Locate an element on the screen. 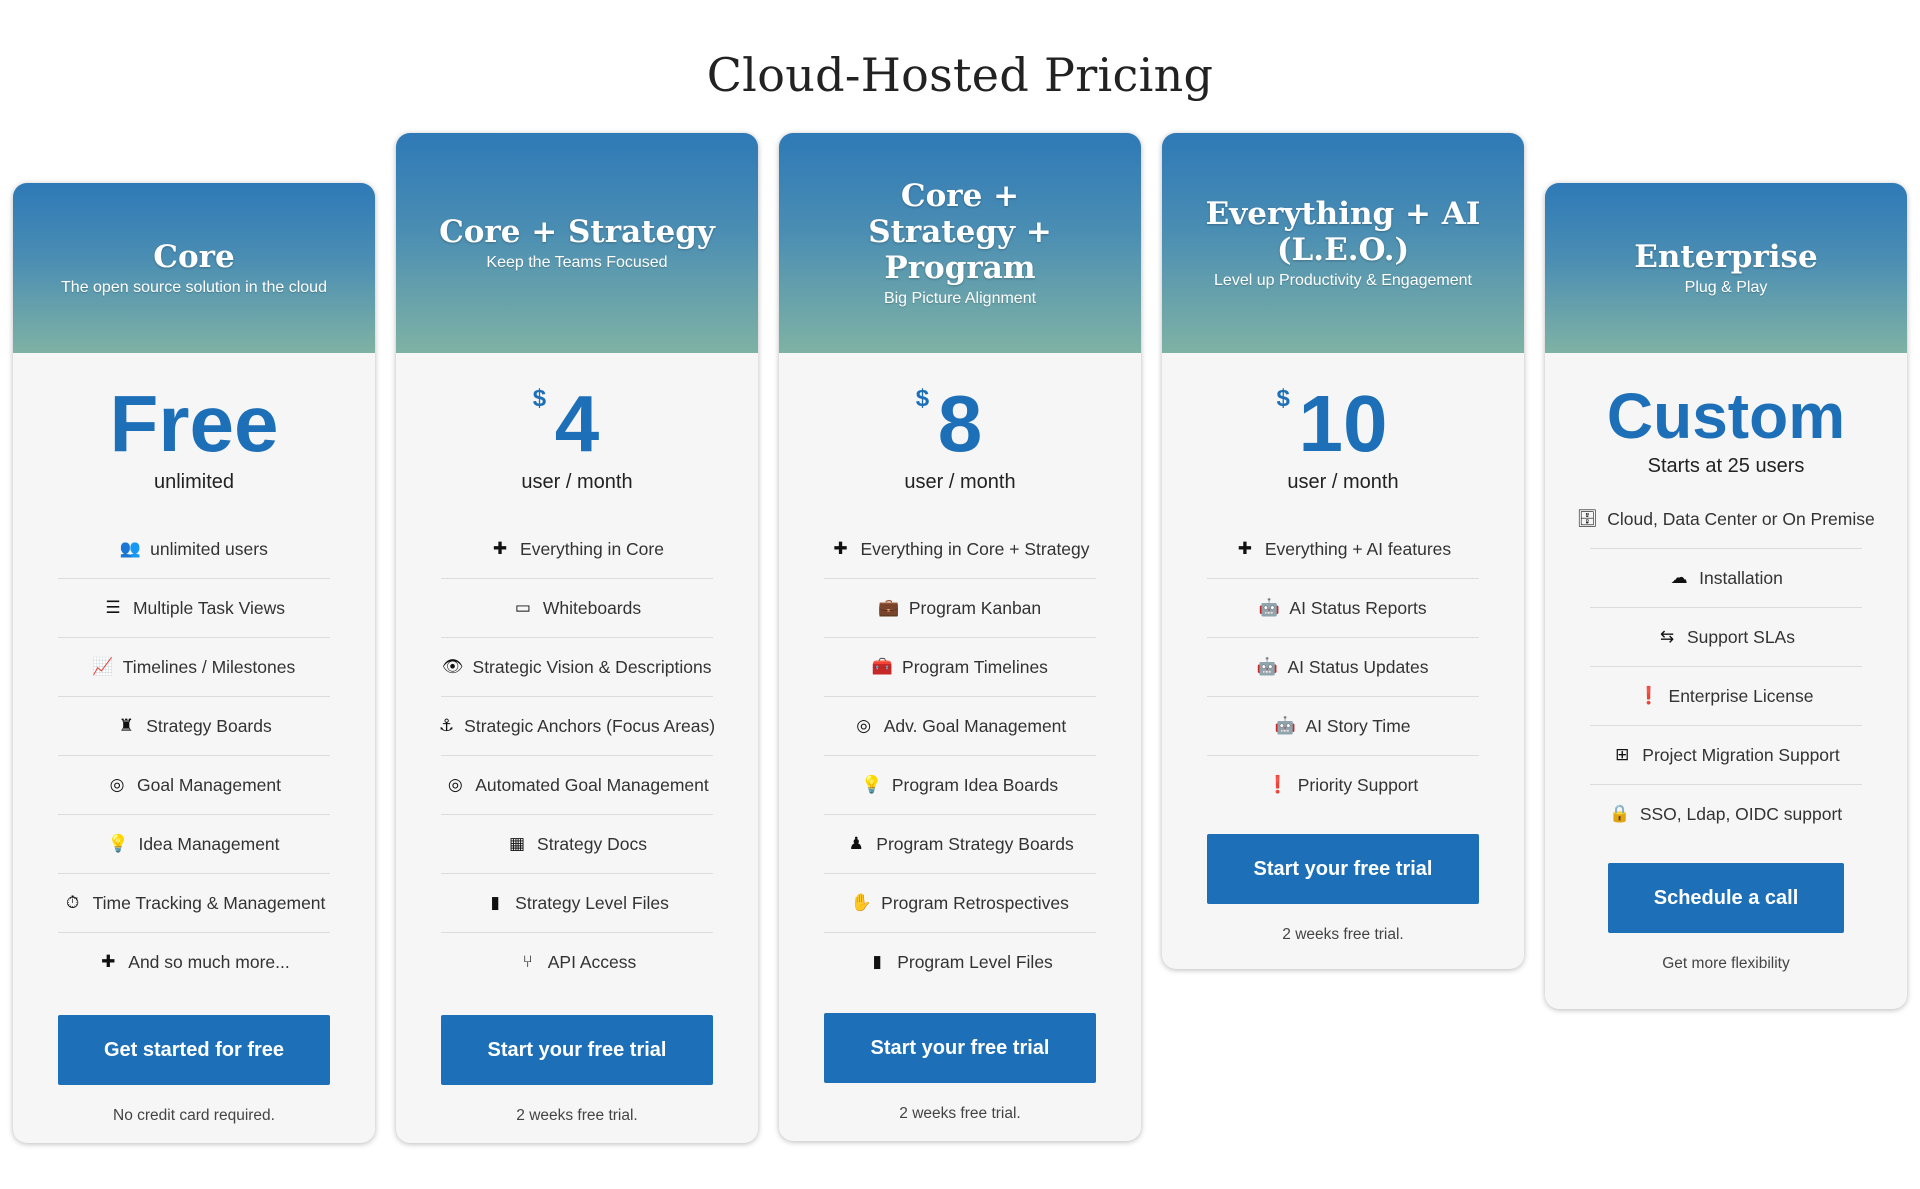 Image resolution: width=1920 pixels, height=1189 pixels. price-value: $8 is located at coordinates (949, 423).